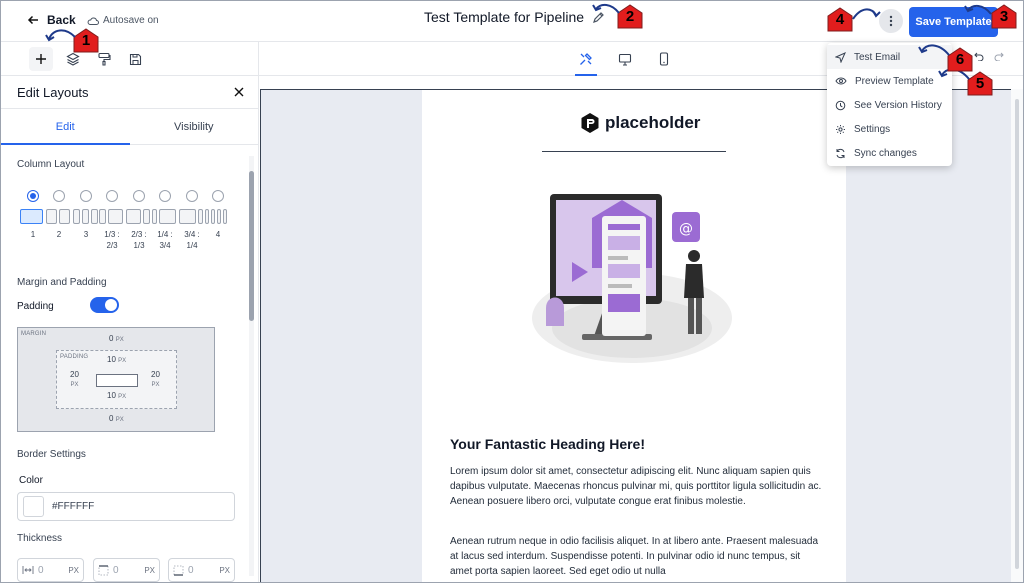  Describe the element at coordinates (201, 570) in the screenshot. I see `thickness-bottom-input: 0 PX` at that location.